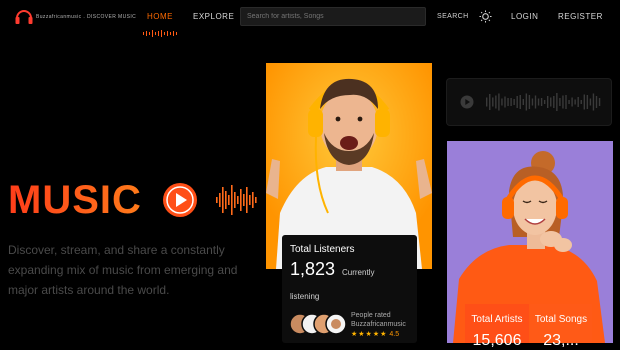  What do you see at coordinates (75, 200) in the screenshot?
I see `hero-title: MUSIC` at bounding box center [75, 200].